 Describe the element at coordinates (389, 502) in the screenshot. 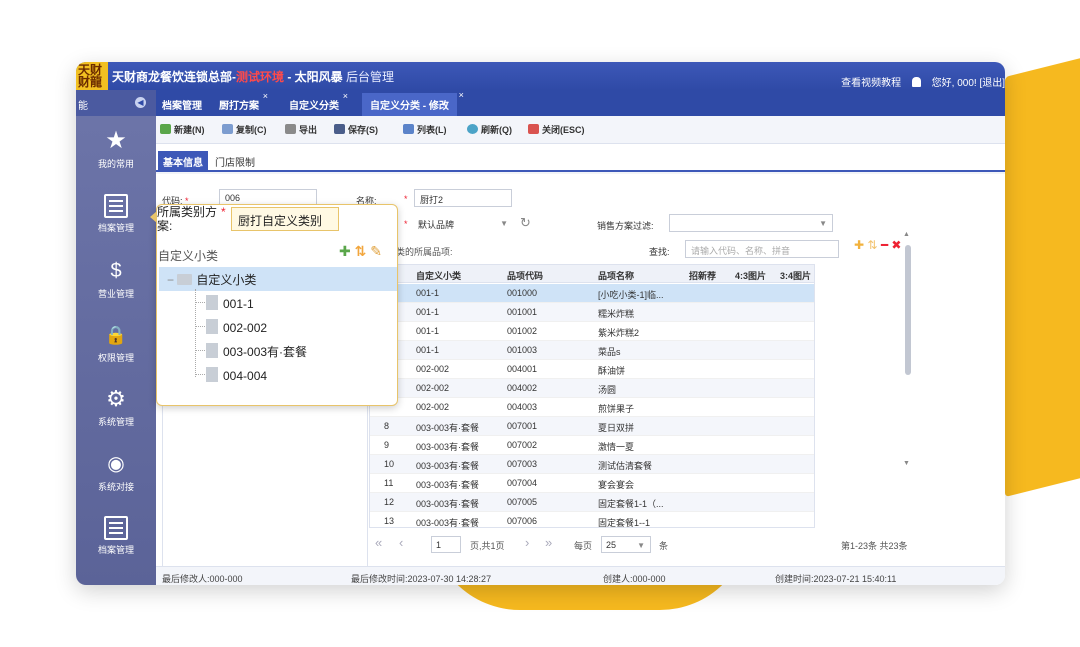

I see `table-cell: 12` at that location.